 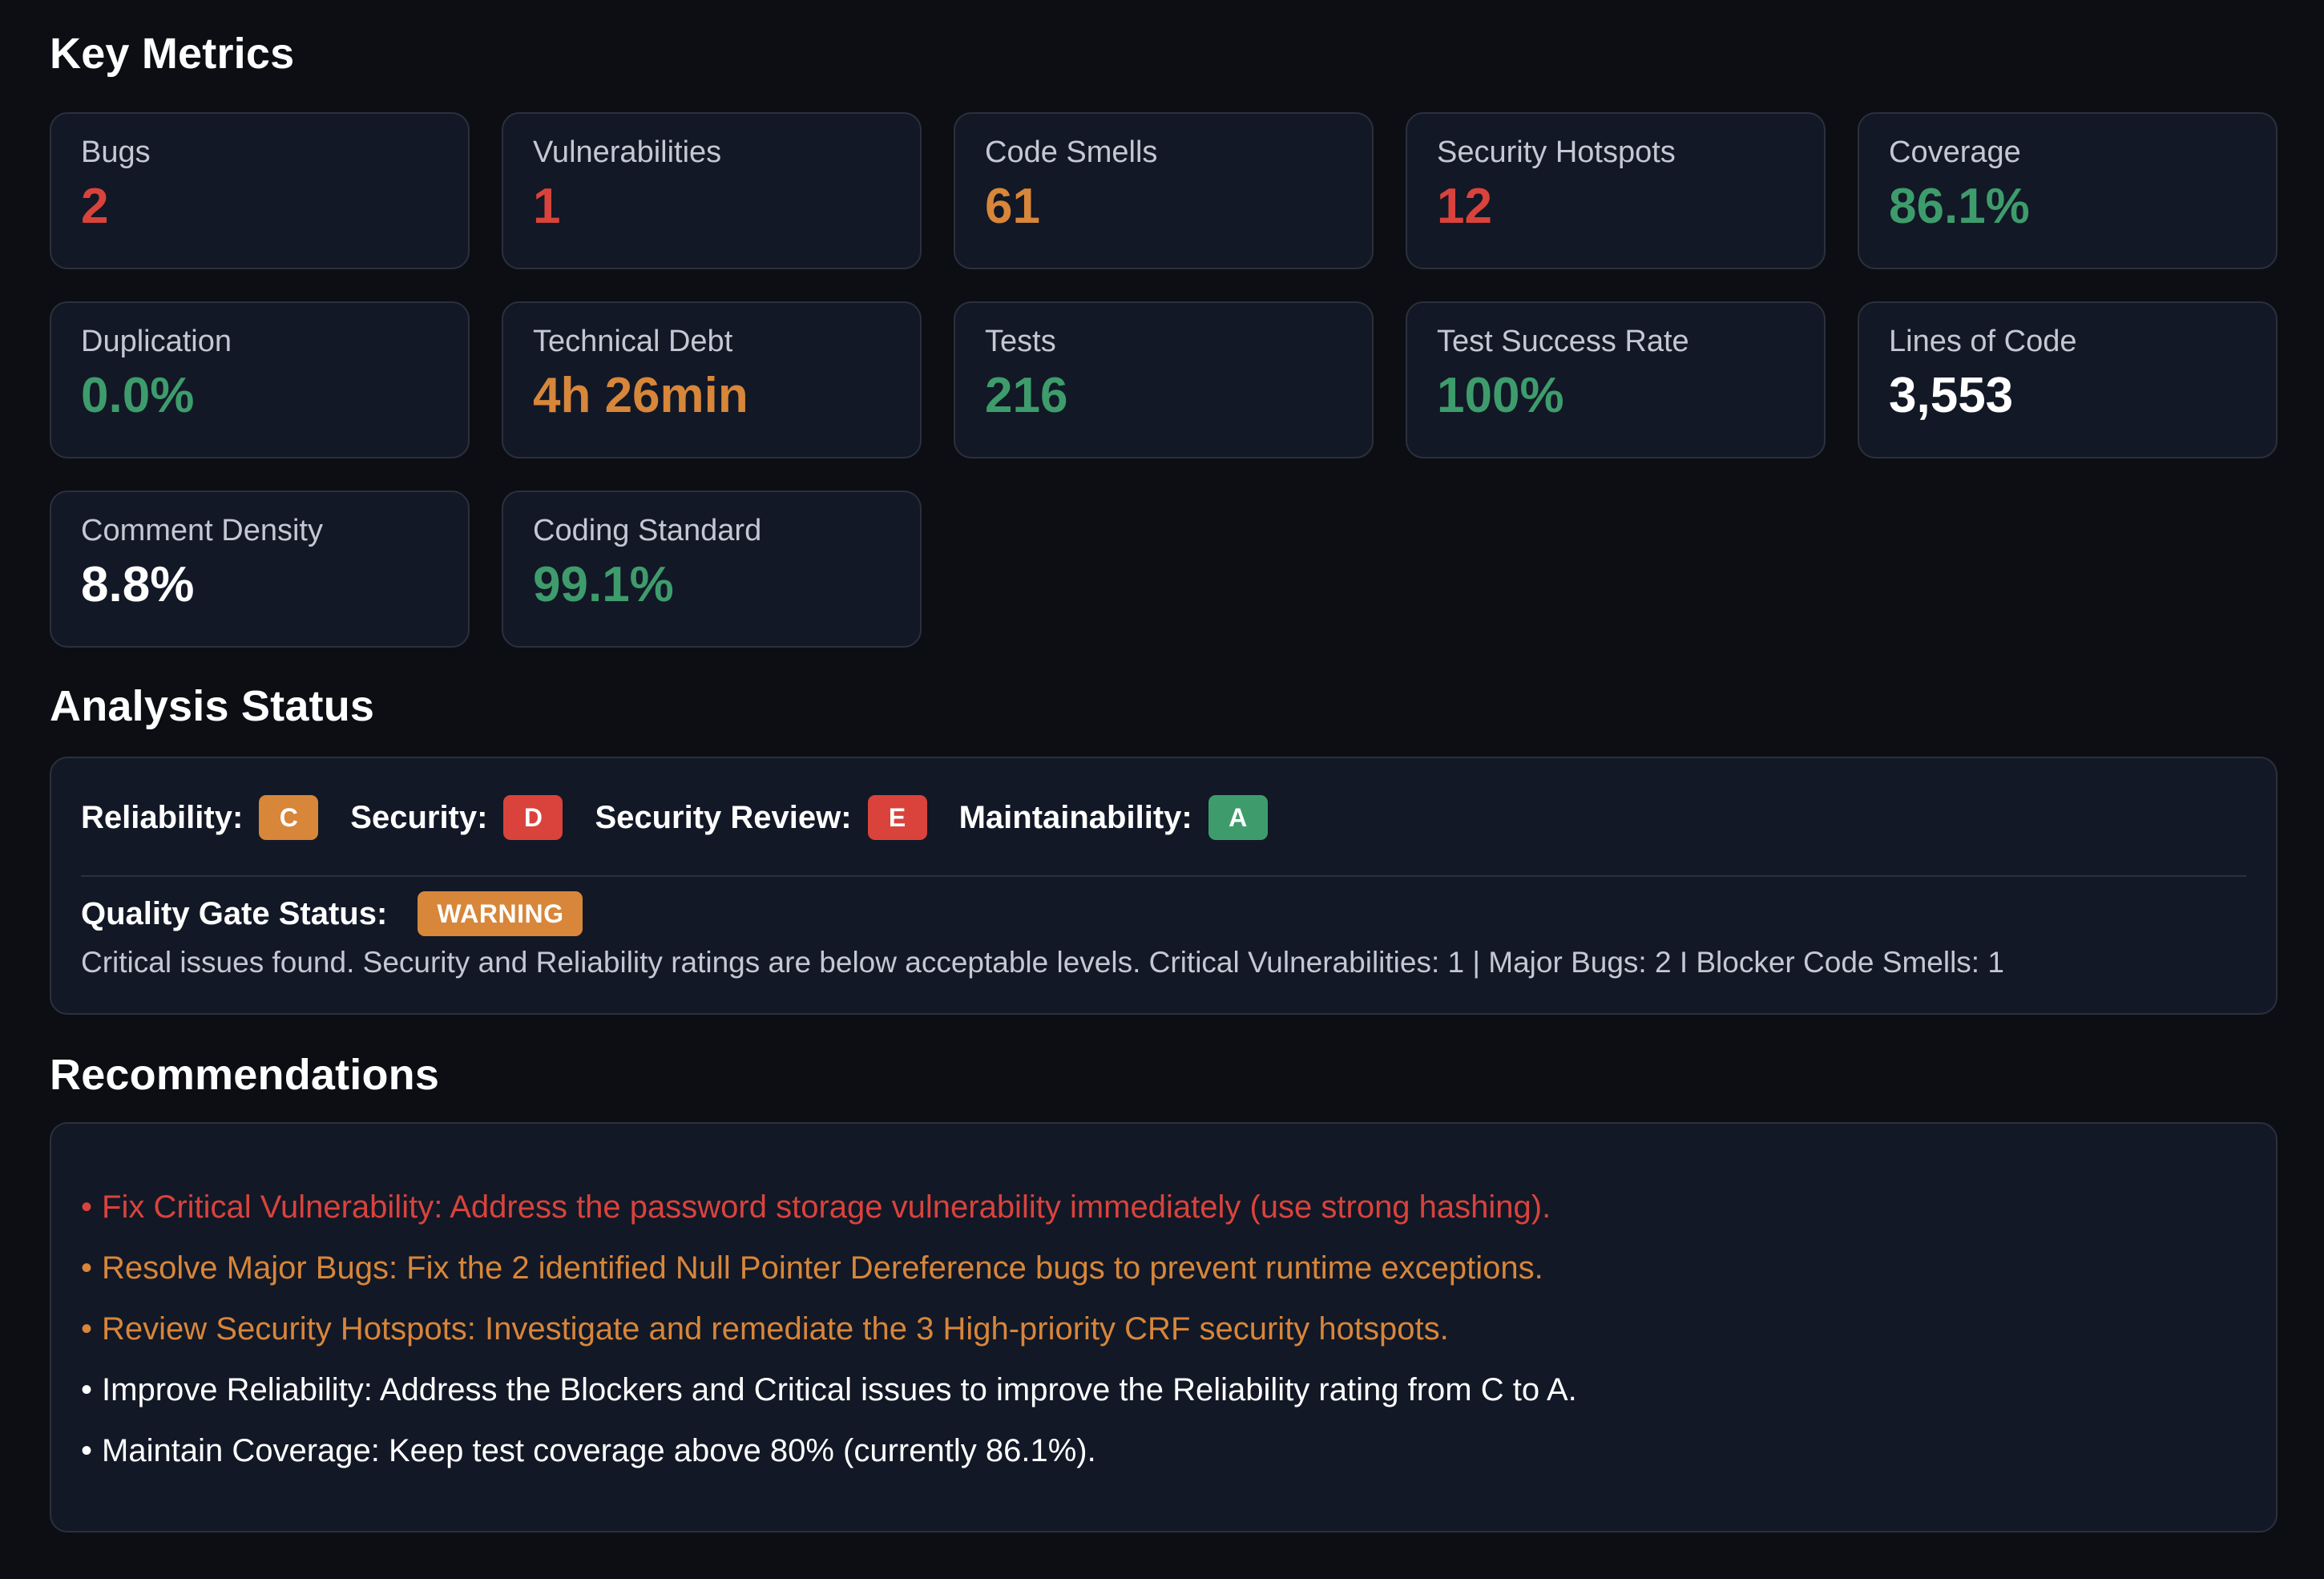 What do you see at coordinates (897, 817) in the screenshot?
I see `rating-badge: E` at bounding box center [897, 817].